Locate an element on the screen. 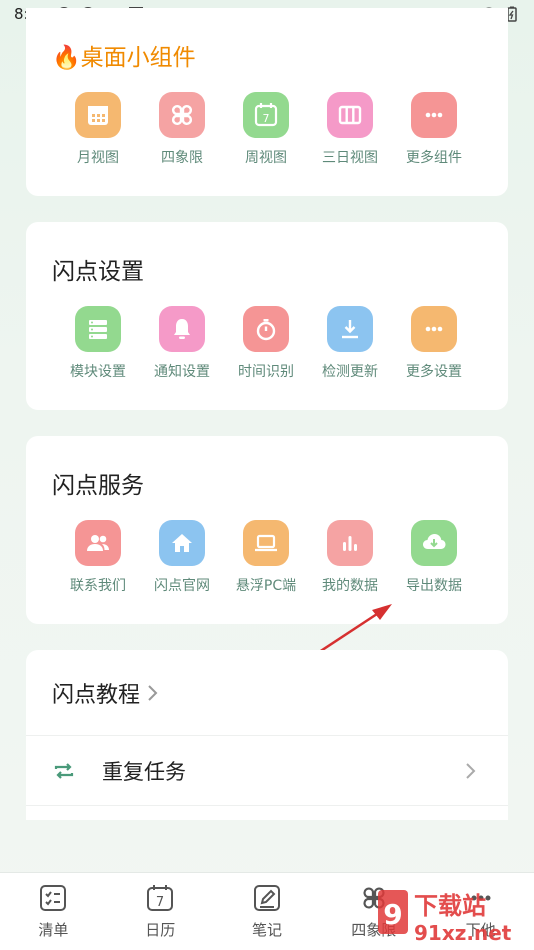 The height and width of the screenshot is (950, 534). calendar-grid-icon is located at coordinates (98, 115).